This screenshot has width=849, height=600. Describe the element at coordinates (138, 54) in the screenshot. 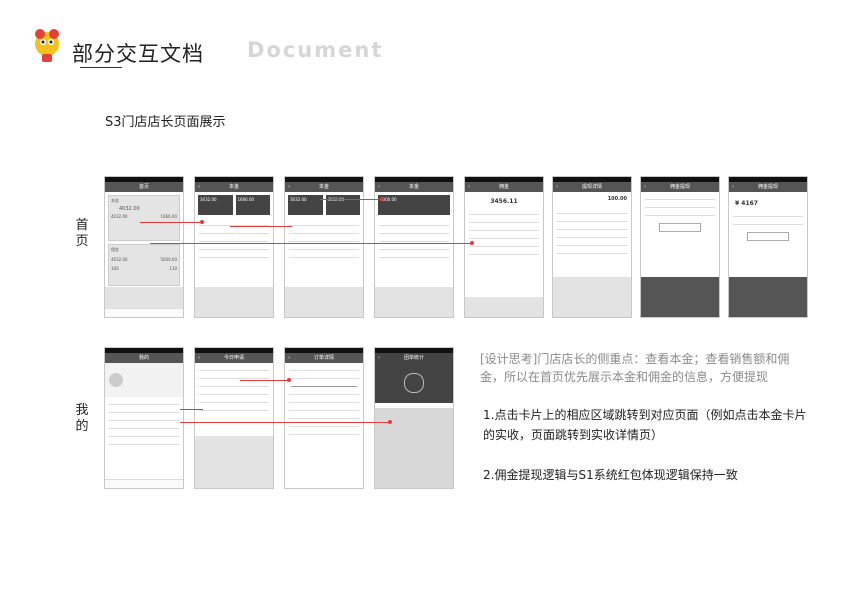

I see `page-title: 部分交互文档` at that location.